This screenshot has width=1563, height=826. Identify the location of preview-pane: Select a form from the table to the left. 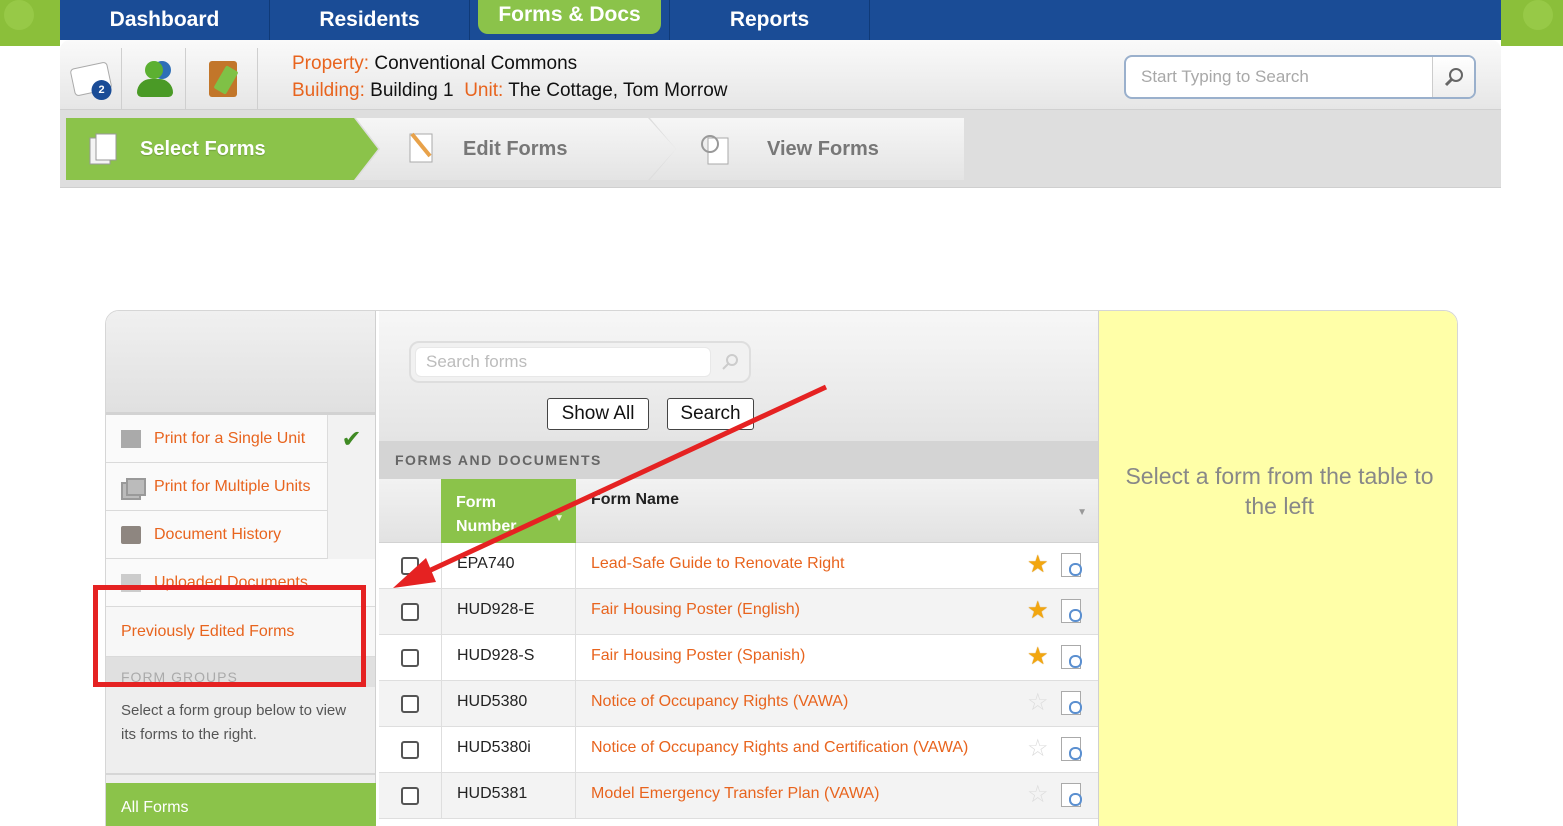
(1277, 568).